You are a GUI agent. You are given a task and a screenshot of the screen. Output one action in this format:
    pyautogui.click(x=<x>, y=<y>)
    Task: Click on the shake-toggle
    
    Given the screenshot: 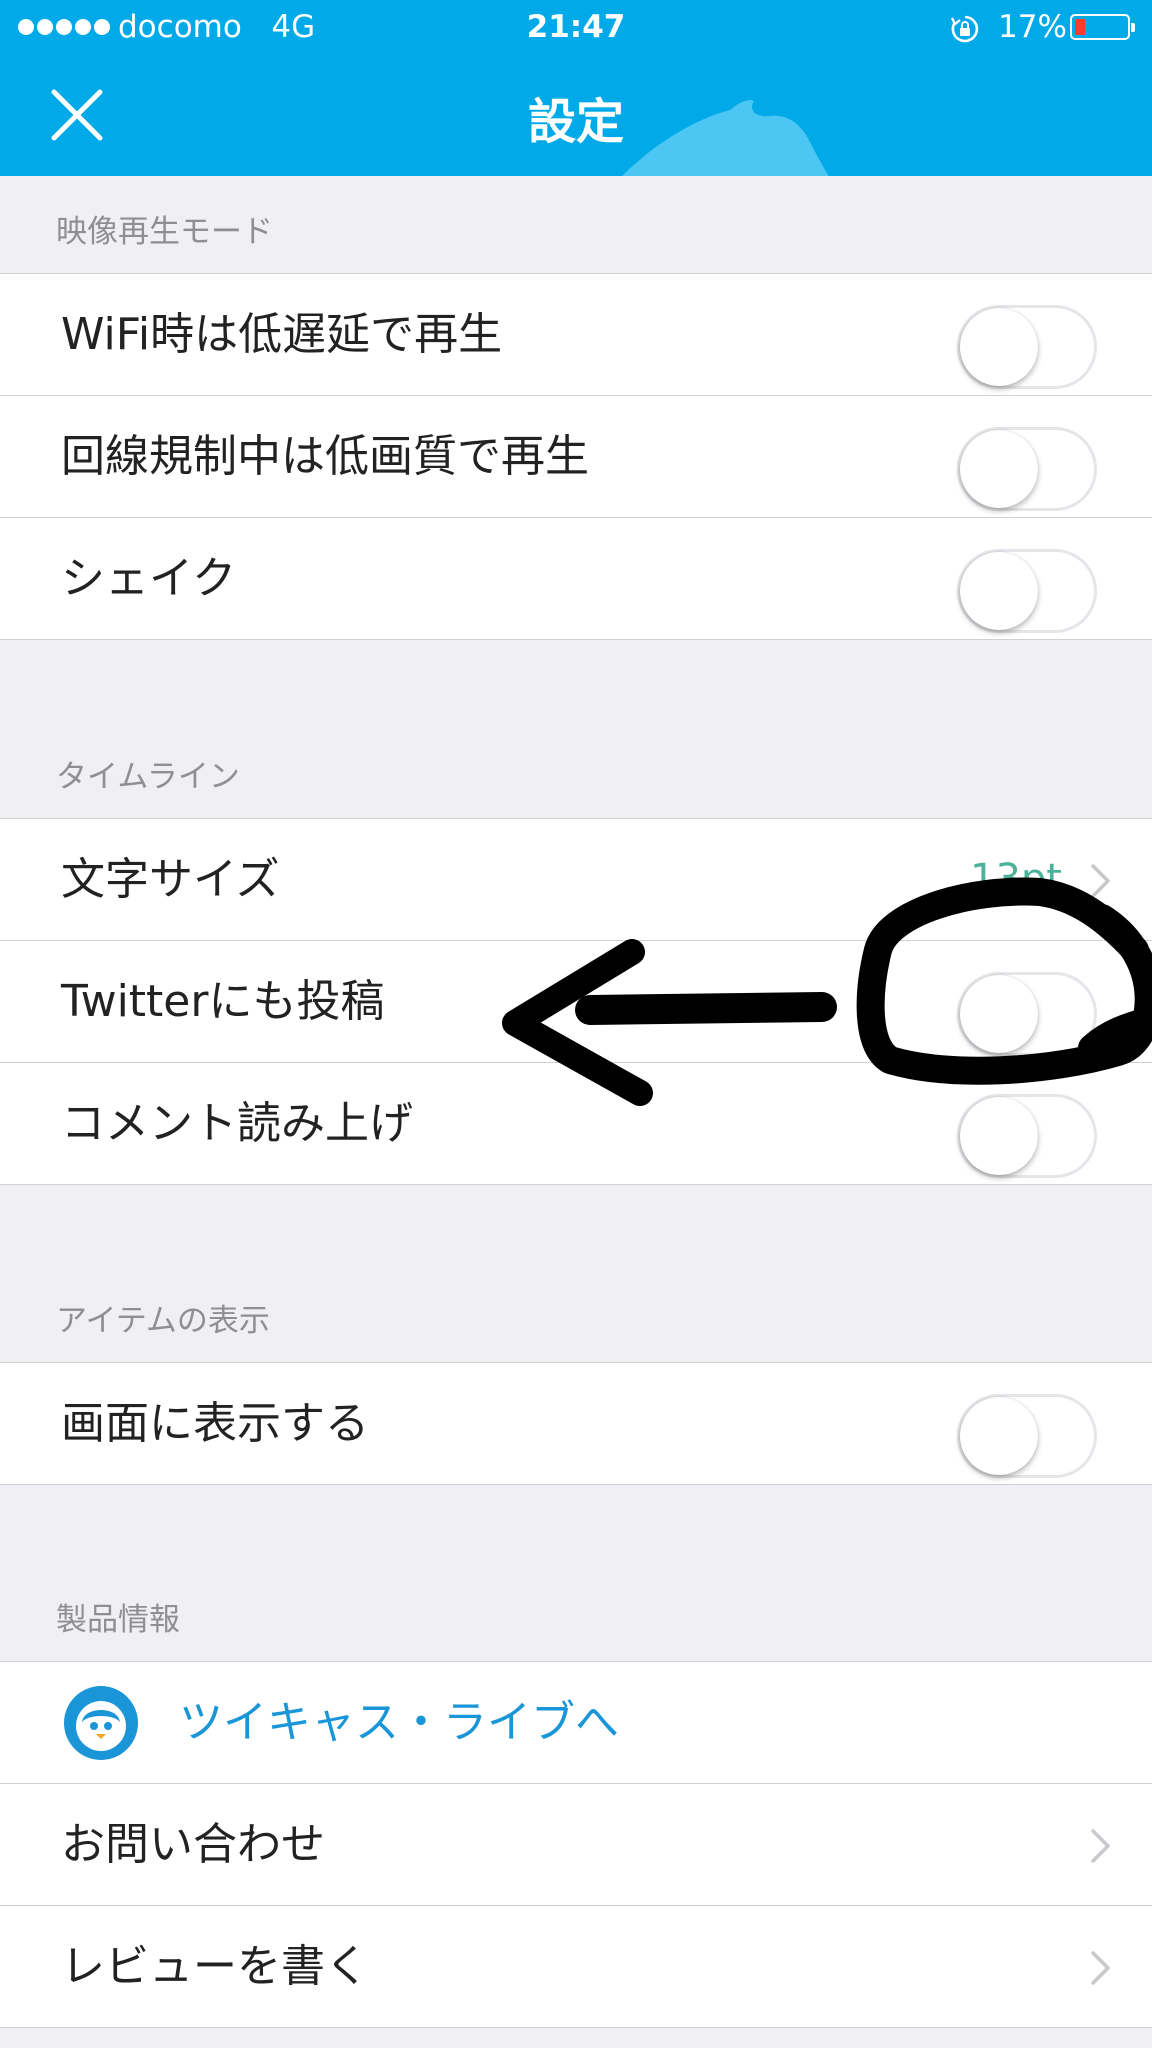 What is the action you would take?
    pyautogui.click(x=1027, y=591)
    